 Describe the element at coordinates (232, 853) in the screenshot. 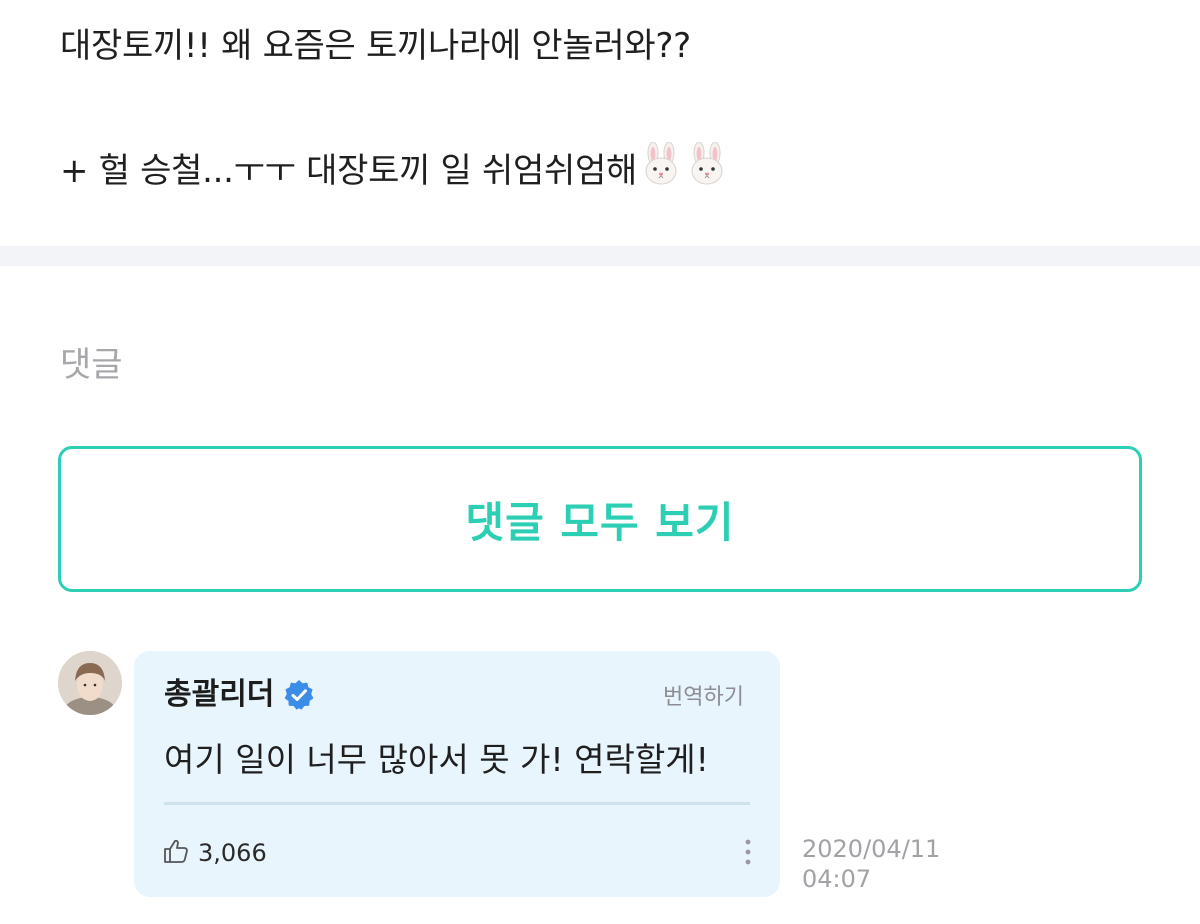

I see `like-count: 3,066` at that location.